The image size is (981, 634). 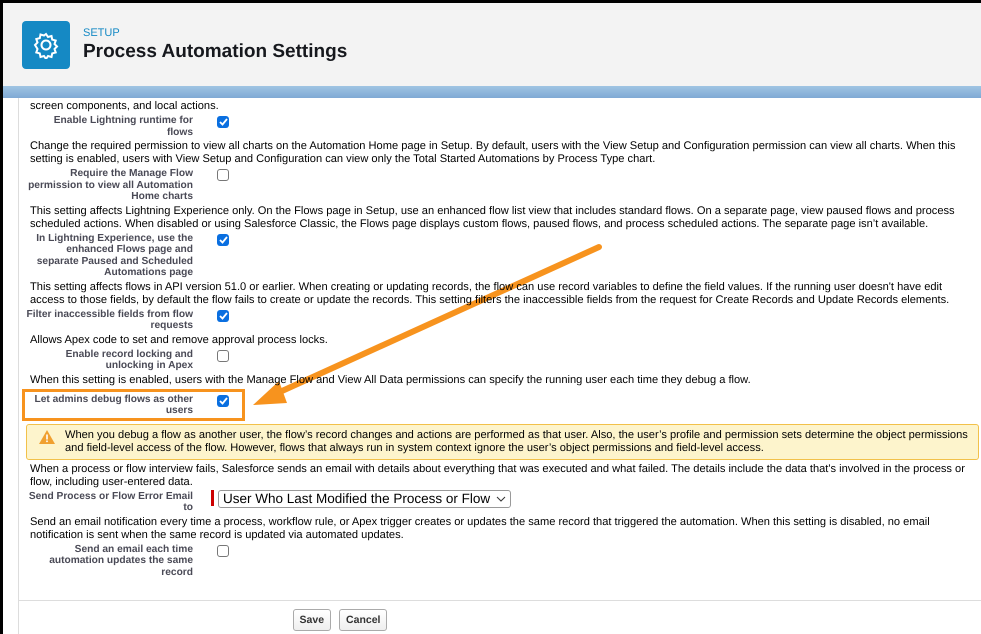 I want to click on warning-text: When you debug a flow as another user, the flow’s record changes and actions are performed as that user. Also, the user’s profile and permission sets determine the object permissions and field-level access of the flow. However, flows that always run in system context ignore the user’s object permissions and field-level access., so click(x=517, y=441).